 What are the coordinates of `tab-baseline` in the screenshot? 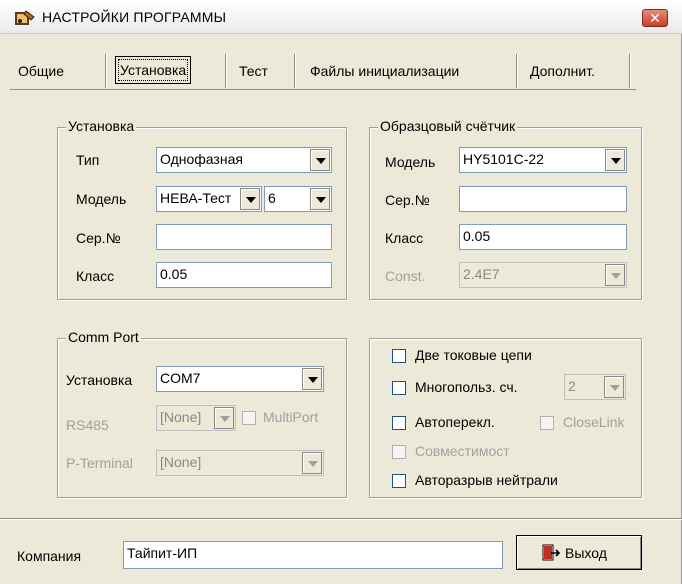 It's located at (323, 89).